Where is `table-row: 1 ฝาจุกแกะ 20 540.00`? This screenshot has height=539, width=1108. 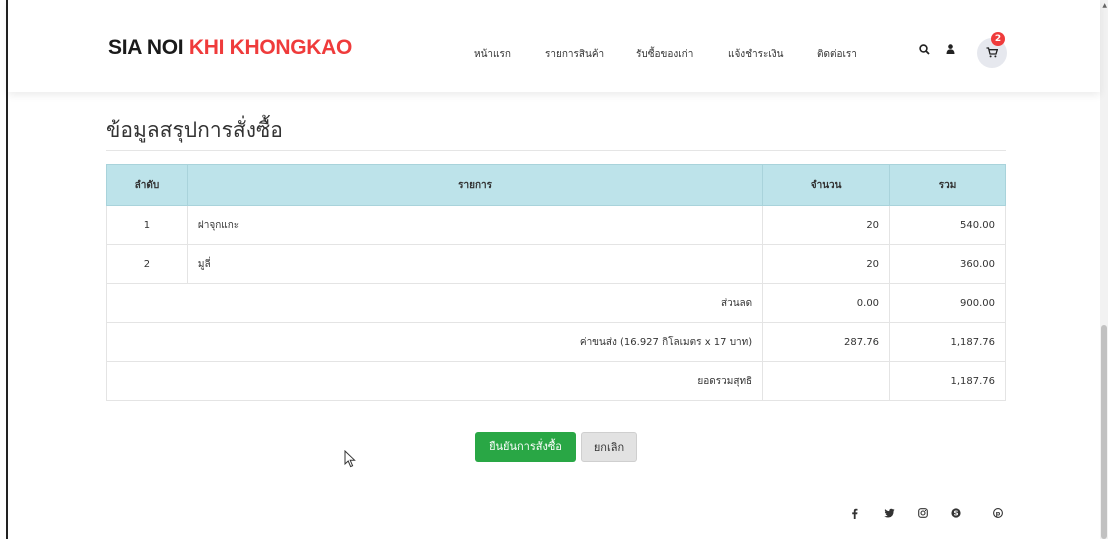 table-row: 1 ฝาจุกแกะ 20 540.00 is located at coordinates (556, 225).